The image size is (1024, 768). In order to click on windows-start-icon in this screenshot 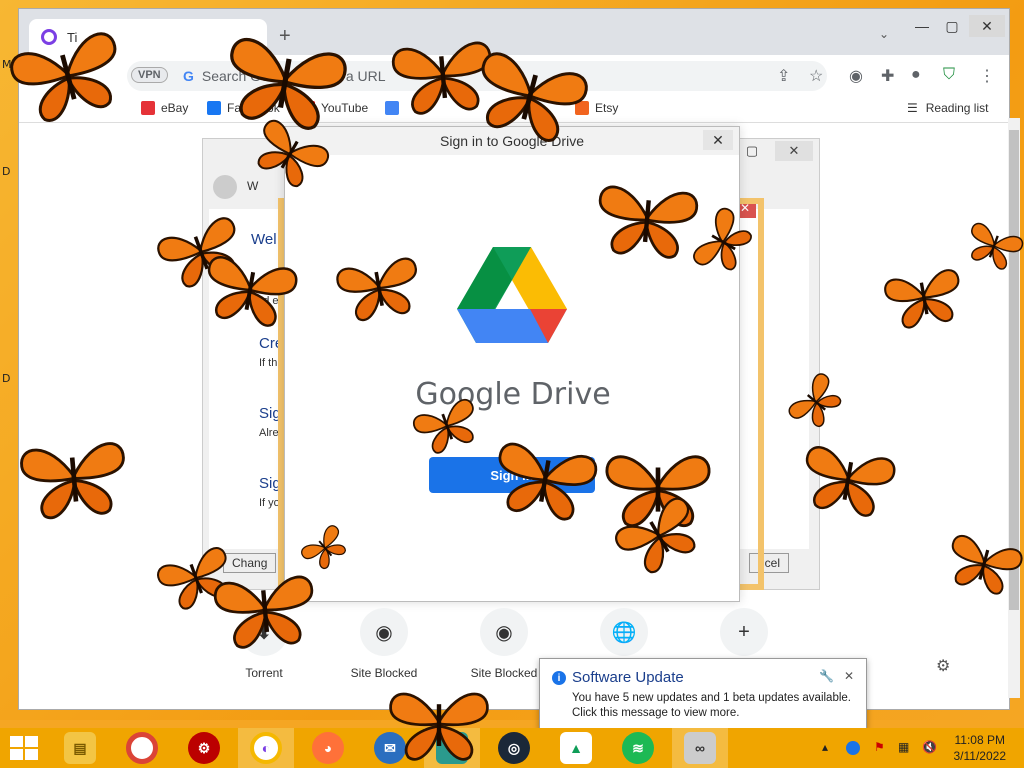, I will do `click(24, 748)`.